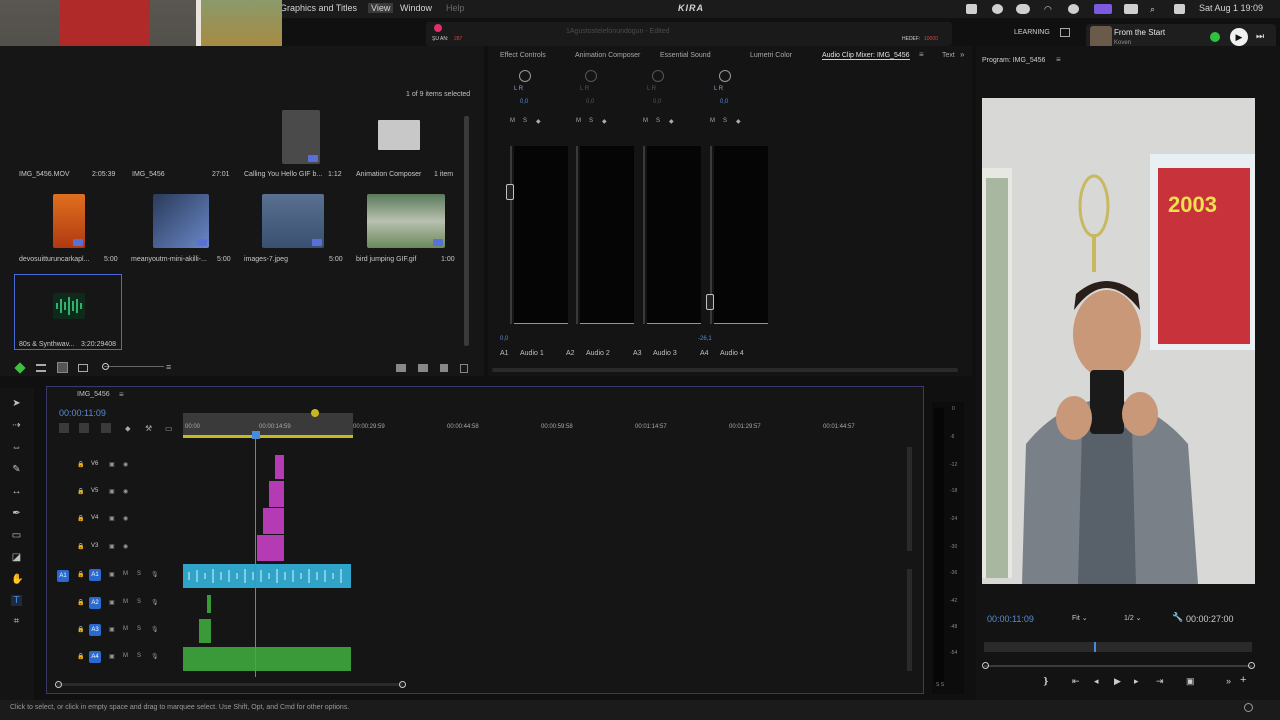 The height and width of the screenshot is (720, 1280). Describe the element at coordinates (971, 9) in the screenshot. I see `window-icon` at that location.